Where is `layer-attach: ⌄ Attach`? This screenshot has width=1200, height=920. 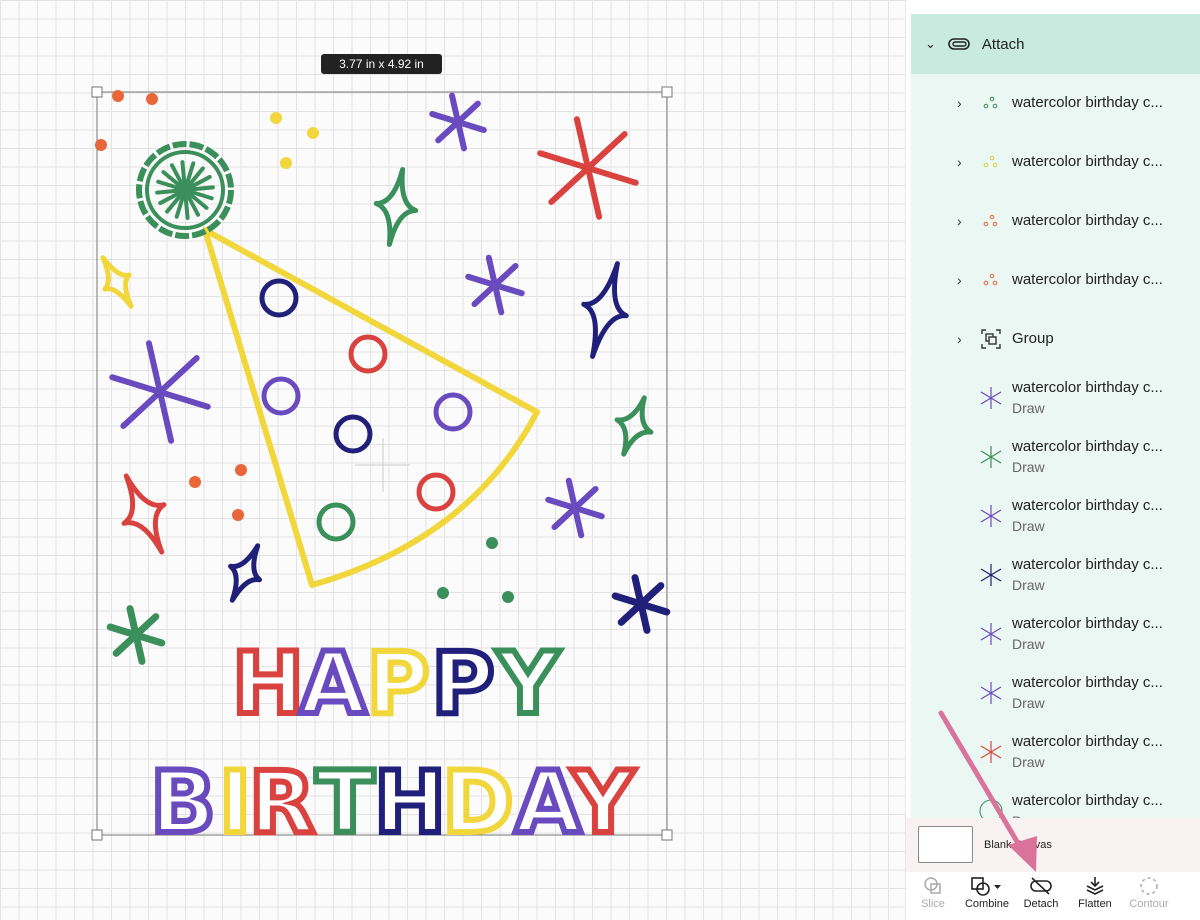
layer-attach: ⌄ Attach is located at coordinates (1055, 44).